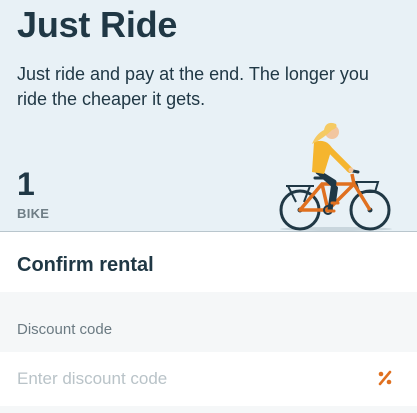 The width and height of the screenshot is (417, 413). What do you see at coordinates (26, 184) in the screenshot?
I see `bike-count: 1` at bounding box center [26, 184].